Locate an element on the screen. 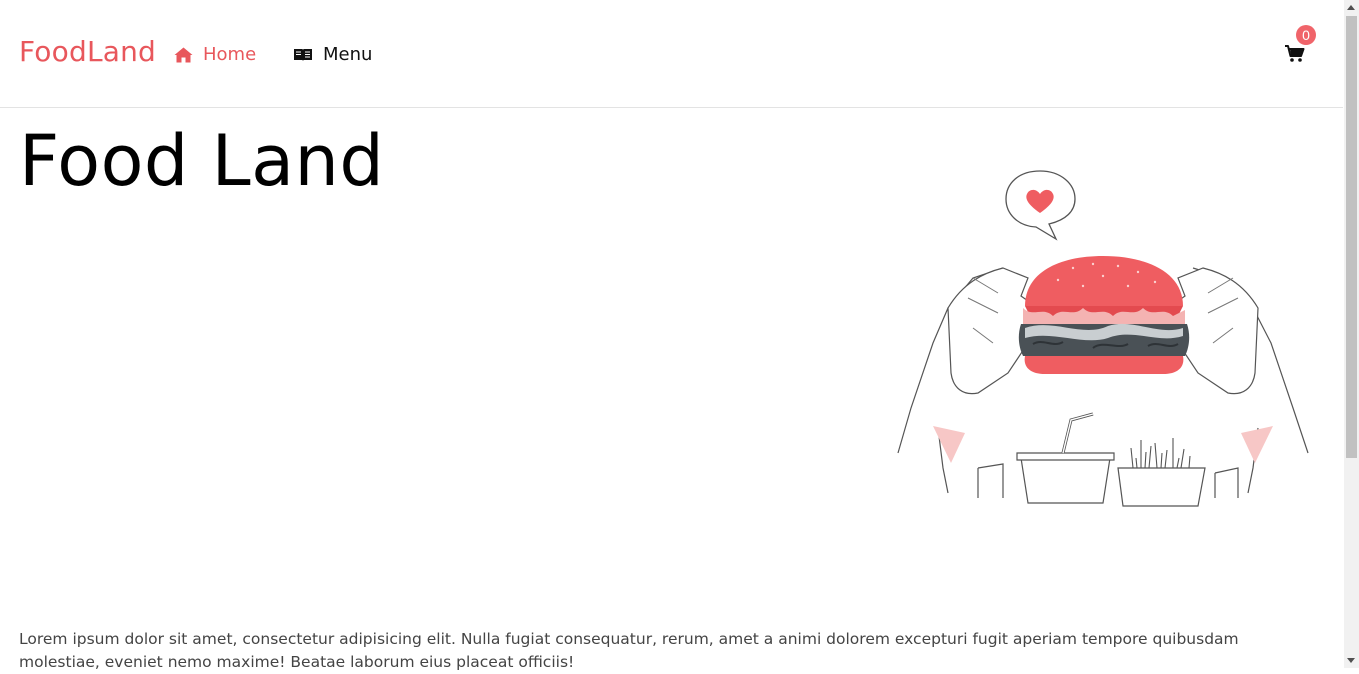  scroll-down-arrow-icon is located at coordinates (1351, 660).